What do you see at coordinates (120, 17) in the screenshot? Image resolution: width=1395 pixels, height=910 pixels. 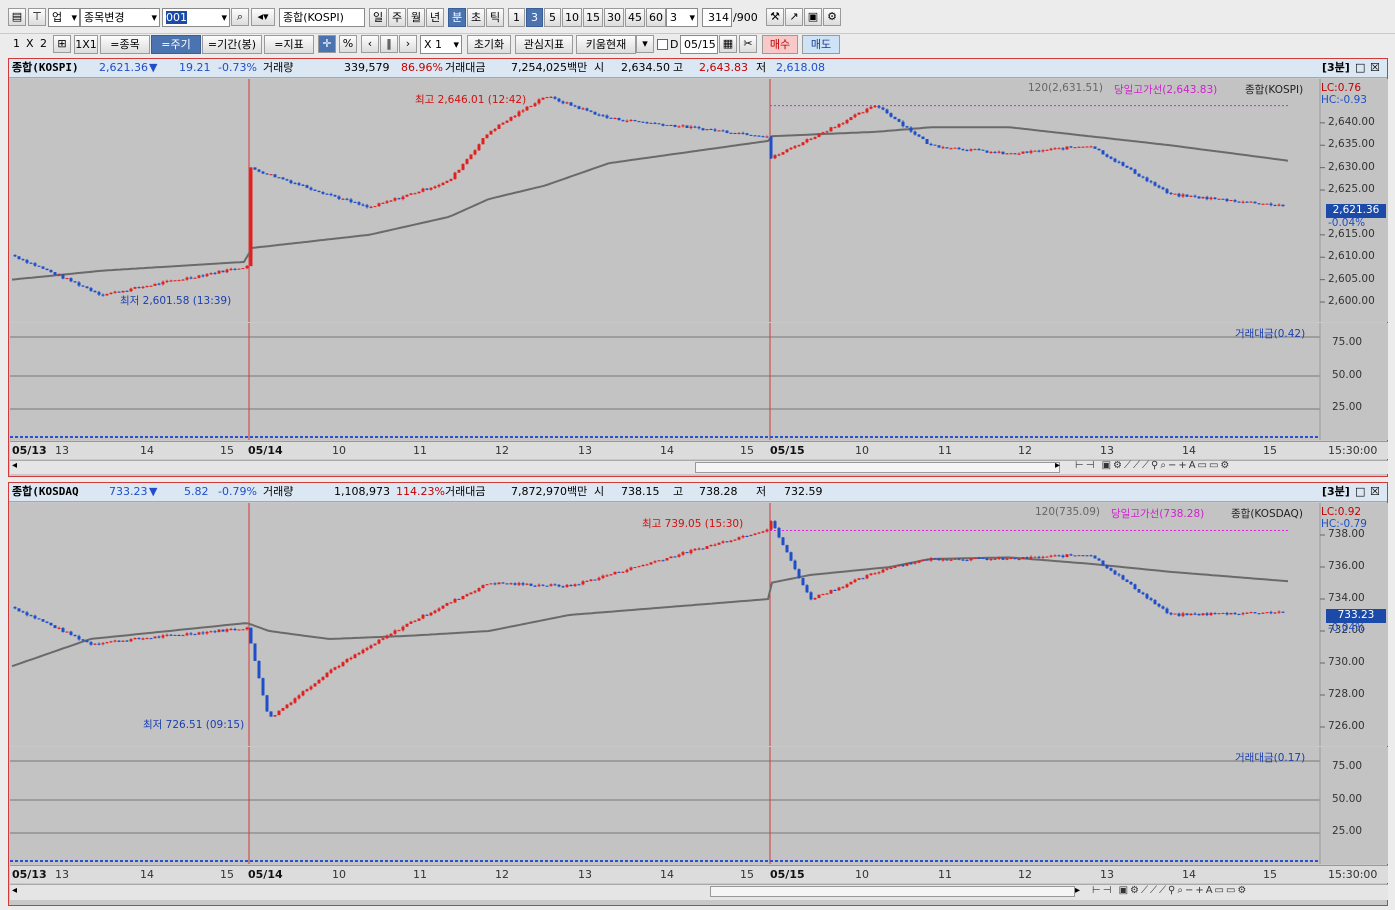 I see `stock-change-select: 종목변경 ▾` at bounding box center [120, 17].